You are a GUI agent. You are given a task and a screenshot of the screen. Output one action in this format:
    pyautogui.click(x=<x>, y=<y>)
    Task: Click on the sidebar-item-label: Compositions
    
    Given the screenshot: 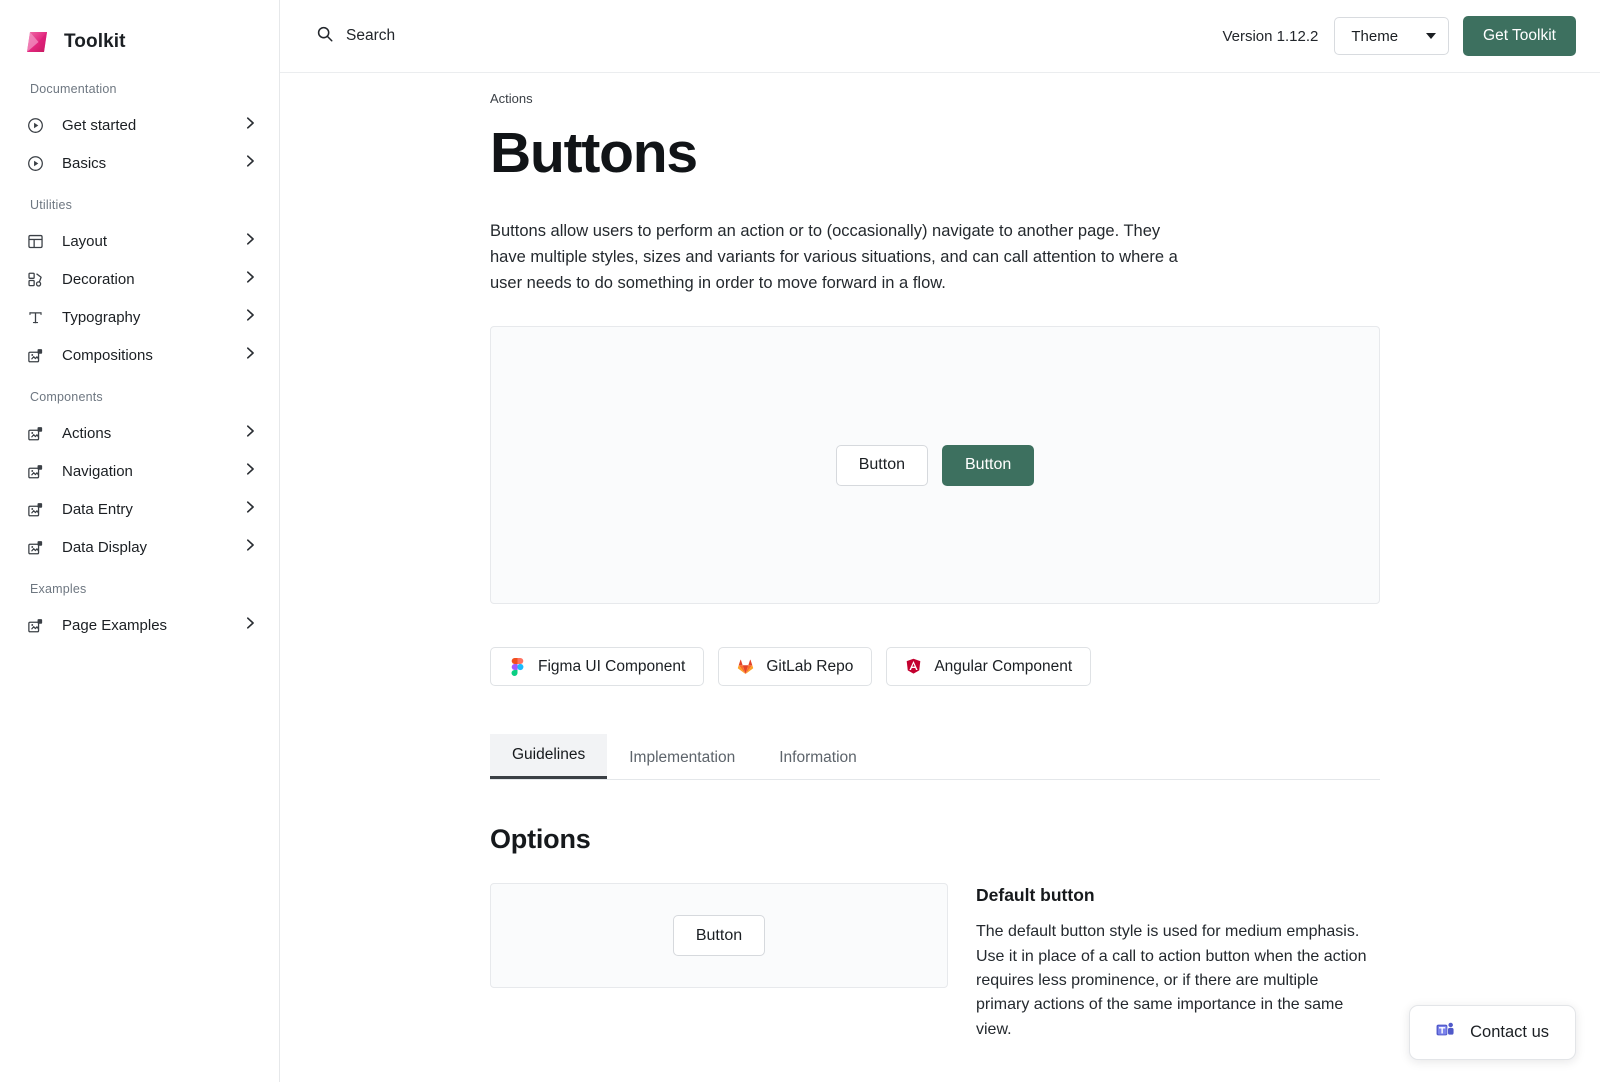 What is the action you would take?
    pyautogui.click(x=107, y=355)
    